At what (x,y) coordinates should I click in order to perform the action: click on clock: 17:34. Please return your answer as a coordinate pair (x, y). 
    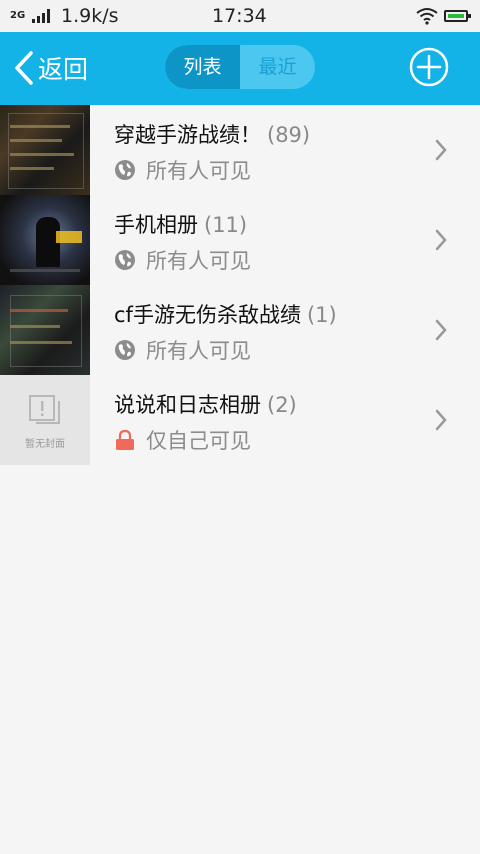
    Looking at the image, I should click on (239, 16).